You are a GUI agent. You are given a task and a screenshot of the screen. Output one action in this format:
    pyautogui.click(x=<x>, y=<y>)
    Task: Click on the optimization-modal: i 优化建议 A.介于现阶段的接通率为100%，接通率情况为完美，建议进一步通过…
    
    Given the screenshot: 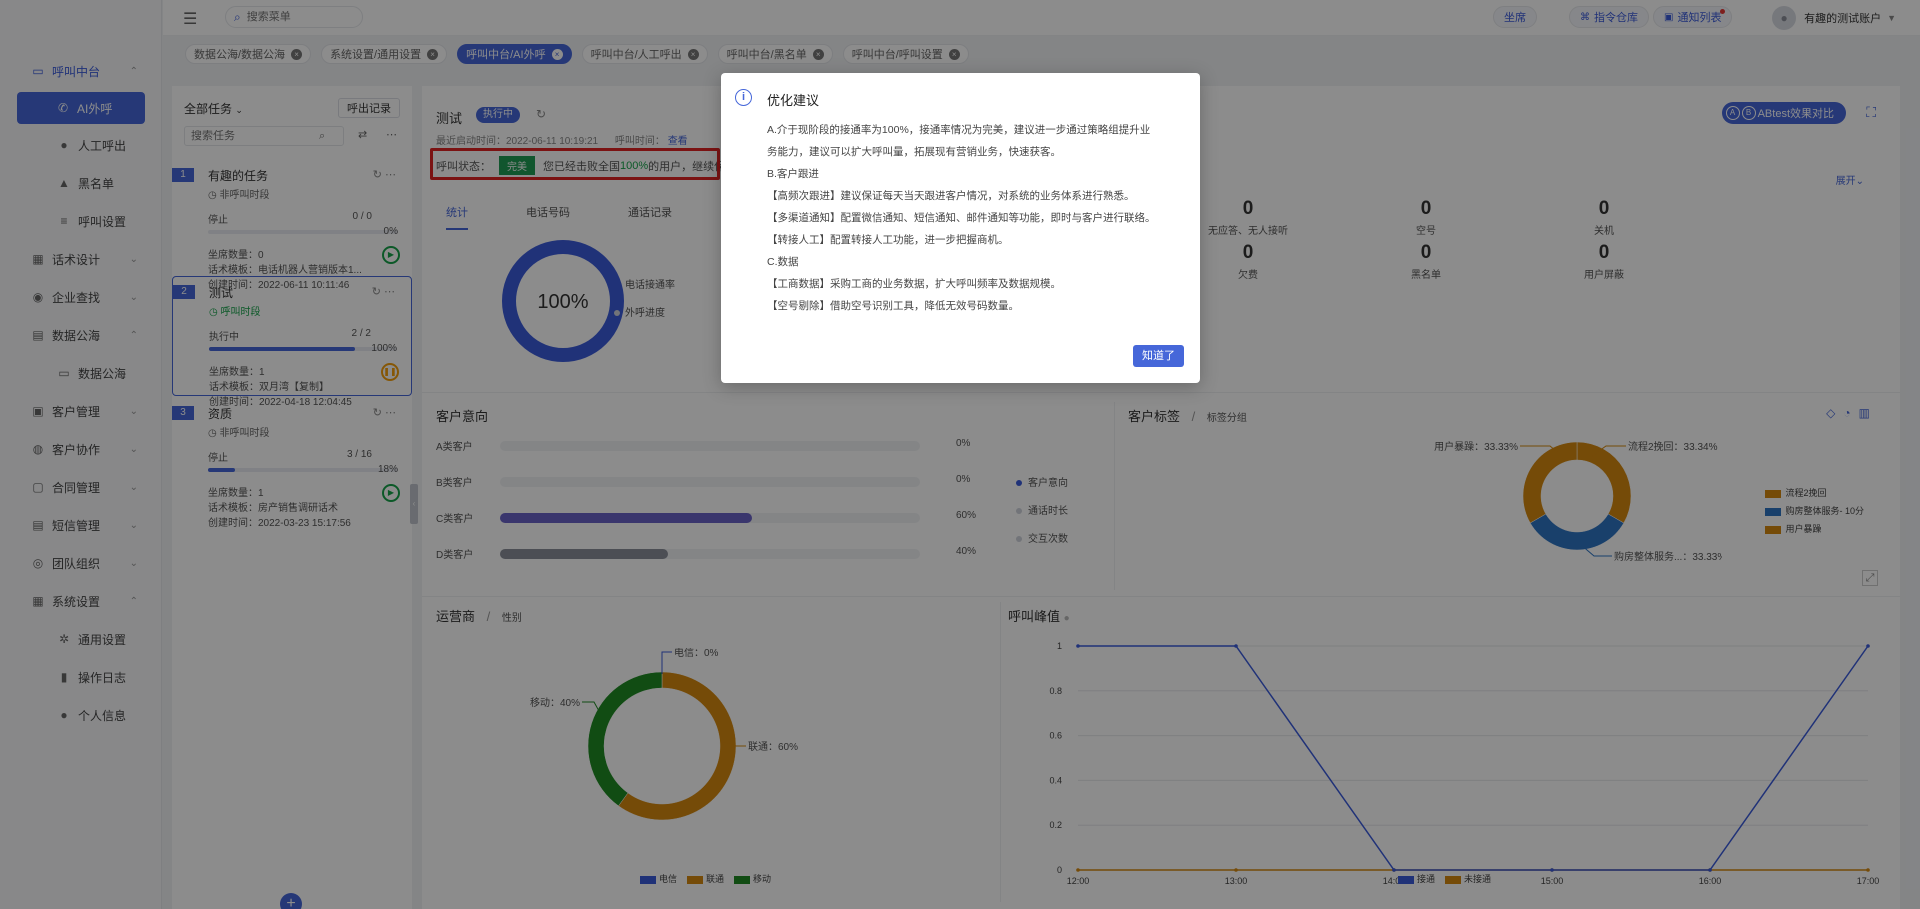 What is the action you would take?
    pyautogui.click(x=960, y=228)
    